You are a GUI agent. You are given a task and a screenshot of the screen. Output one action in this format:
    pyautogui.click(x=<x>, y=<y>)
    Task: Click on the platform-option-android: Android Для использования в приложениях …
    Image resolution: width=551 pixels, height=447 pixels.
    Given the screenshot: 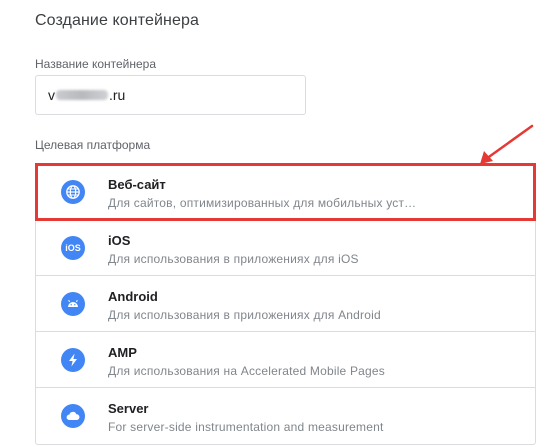 What is the action you would take?
    pyautogui.click(x=285, y=304)
    